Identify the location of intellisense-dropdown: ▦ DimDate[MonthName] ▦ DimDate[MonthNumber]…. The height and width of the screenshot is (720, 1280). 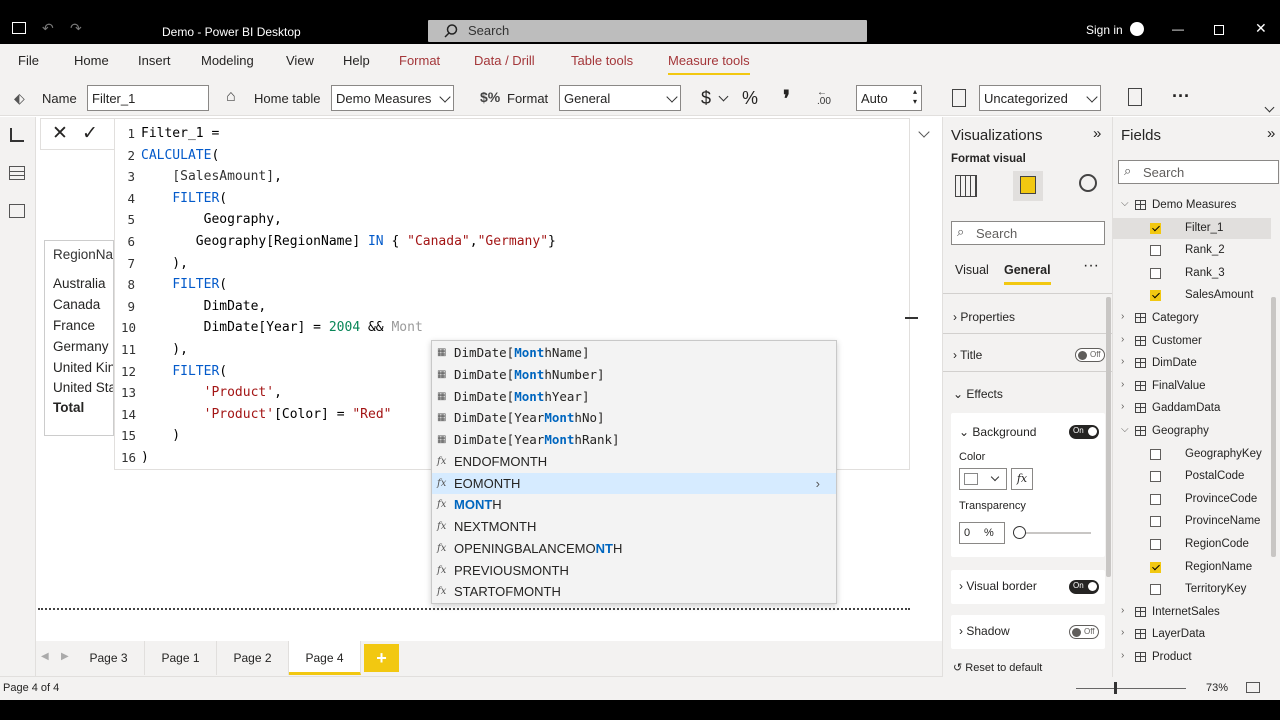
(634, 472).